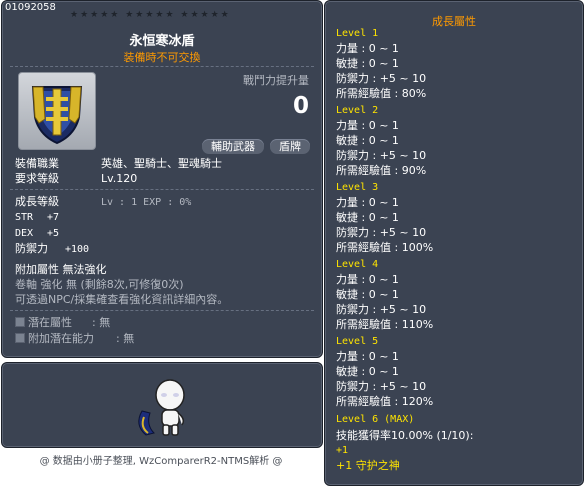  What do you see at coordinates (125, 338) in the screenshot?
I see `add-potential-value: : 無` at bounding box center [125, 338].